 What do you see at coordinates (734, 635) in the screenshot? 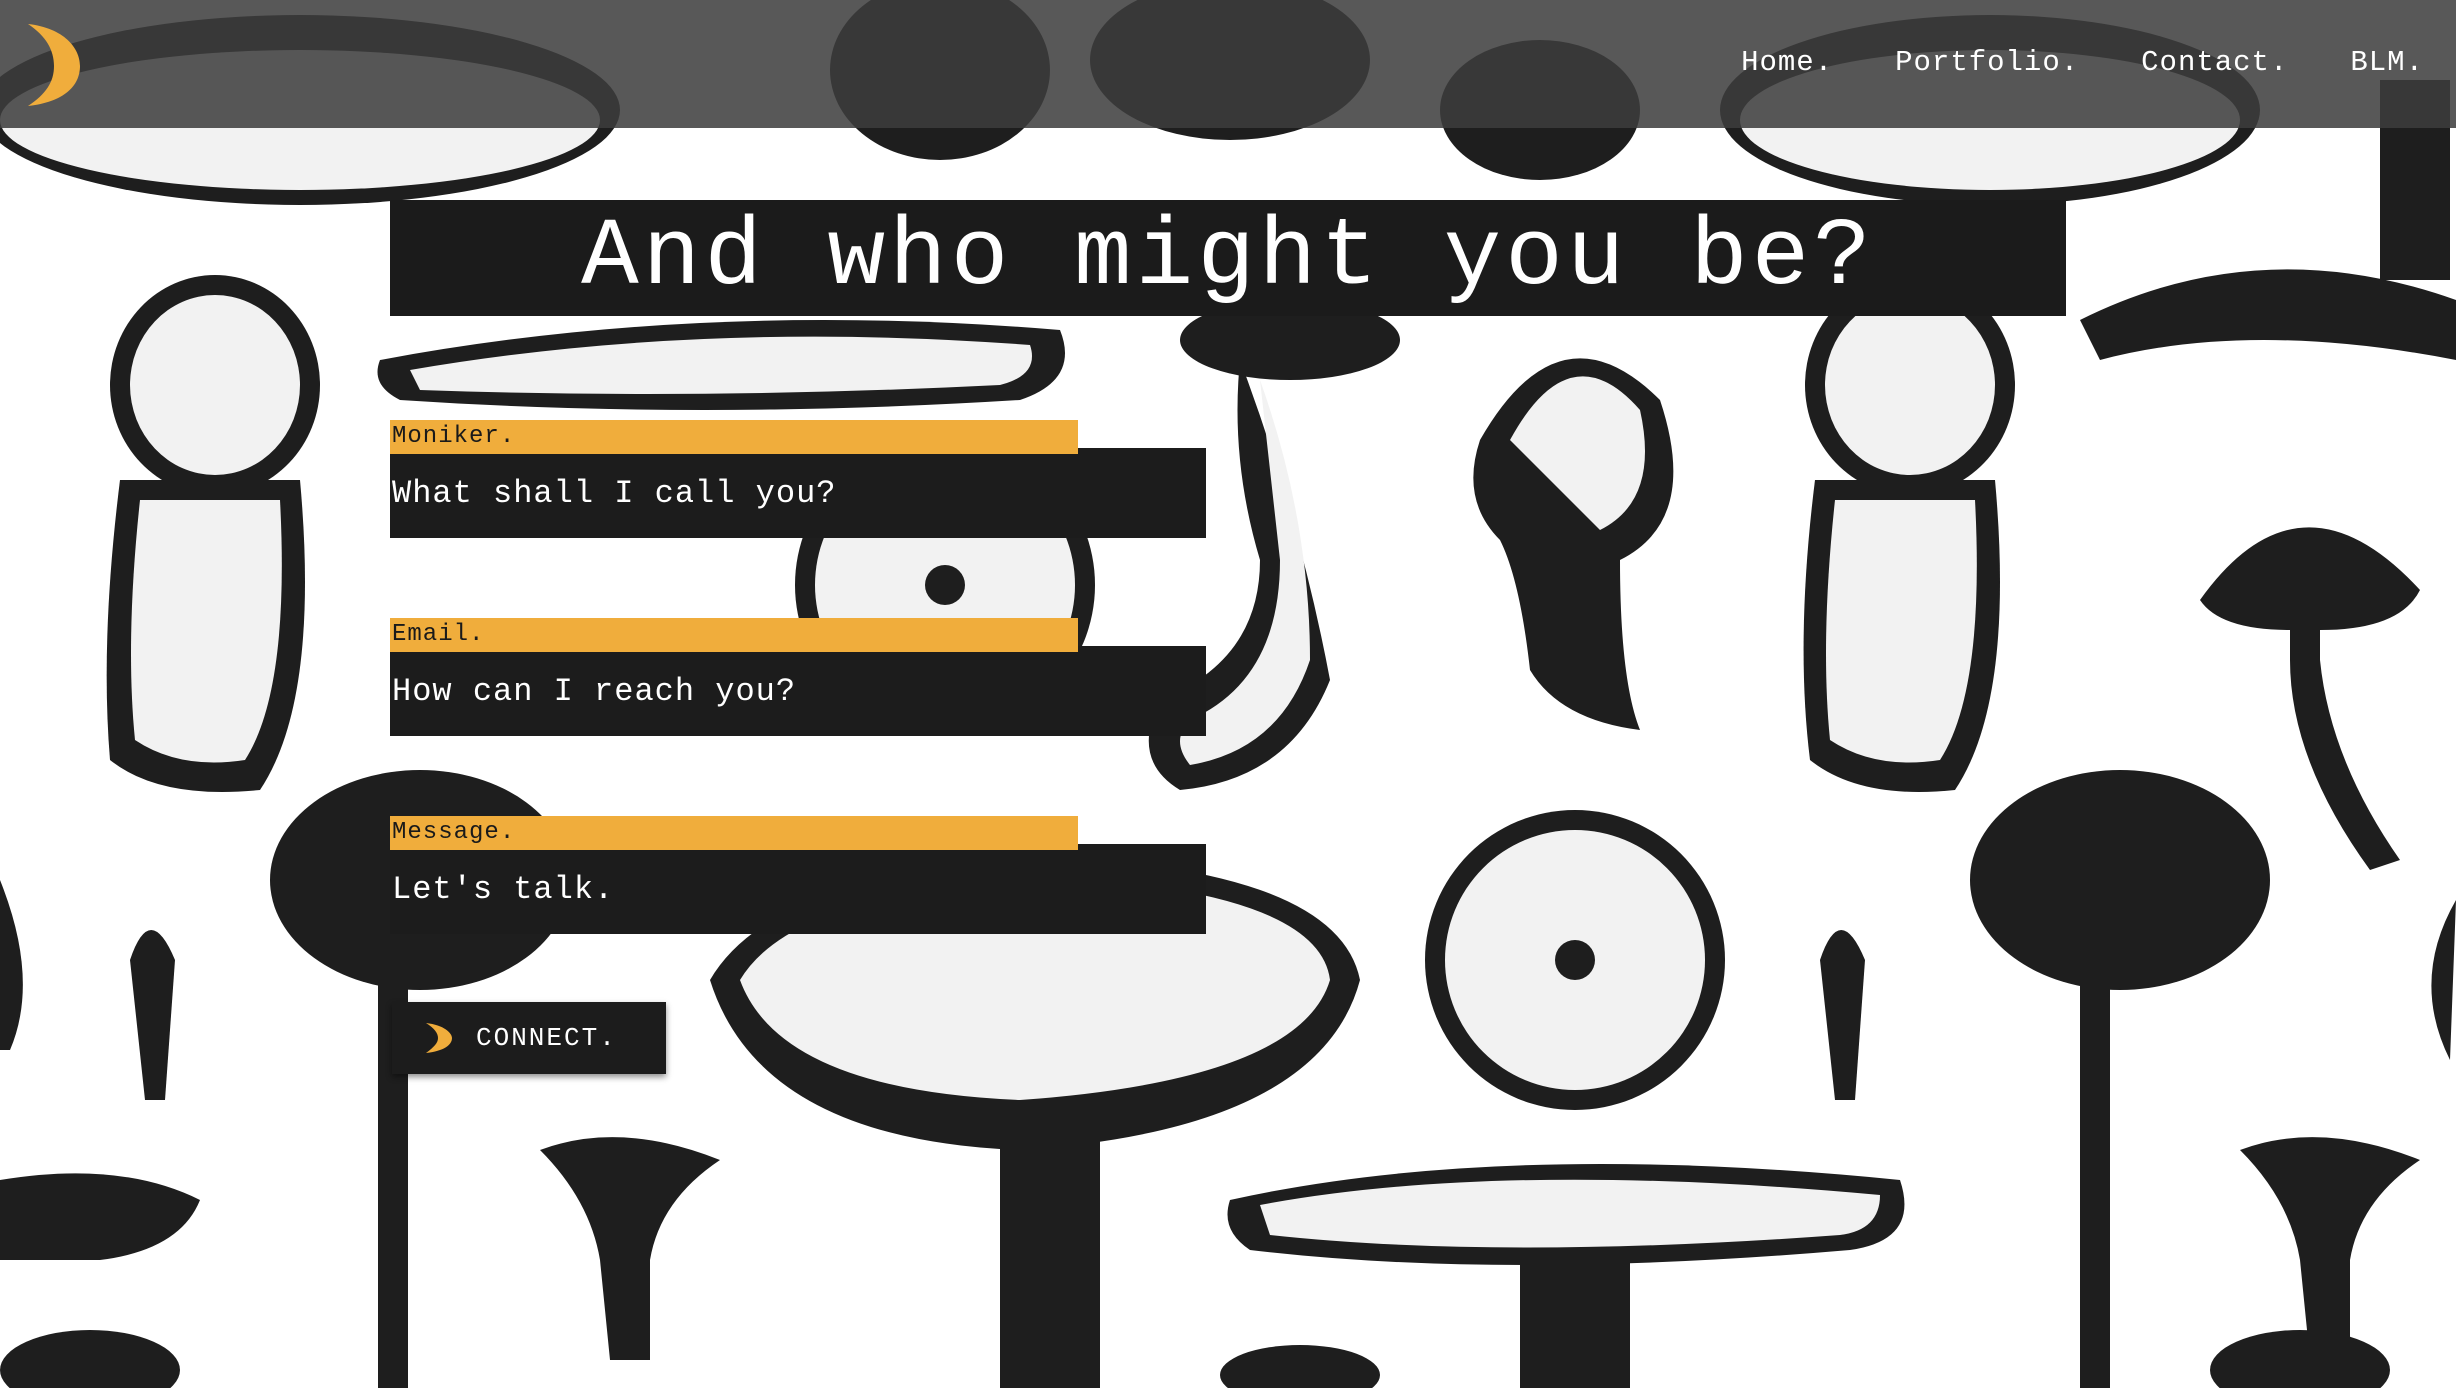
I see `email-label: Email.` at bounding box center [734, 635].